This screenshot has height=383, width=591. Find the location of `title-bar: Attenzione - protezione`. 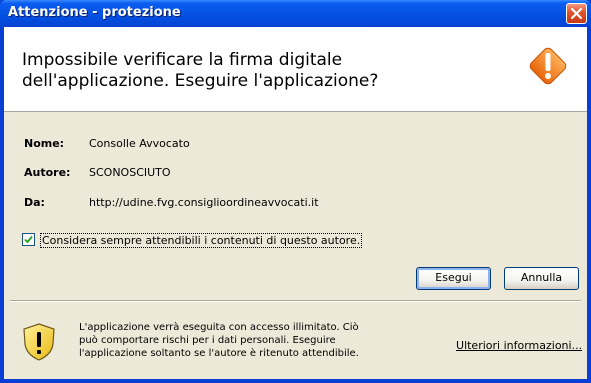

title-bar: Attenzione - protezione is located at coordinates (295, 13).